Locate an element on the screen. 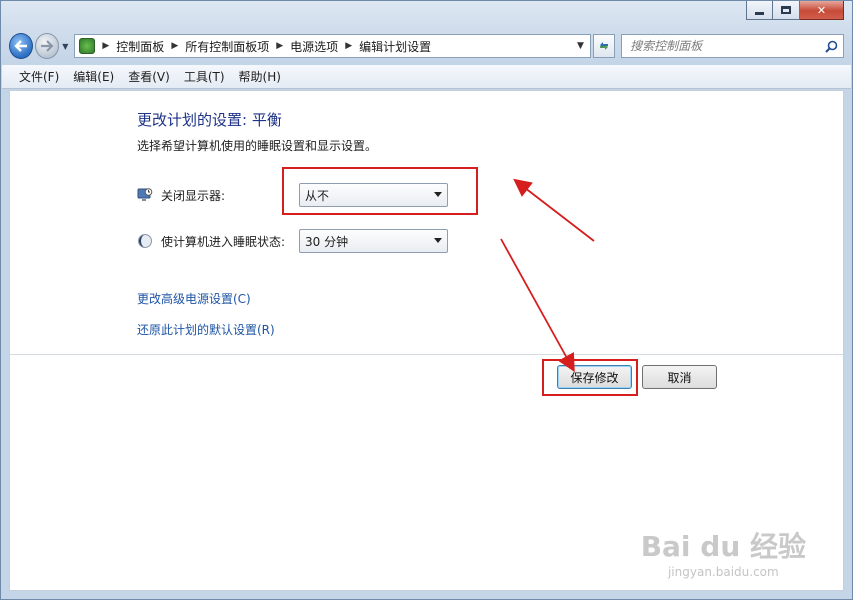 This screenshot has width=853, height=600. forward-button is located at coordinates (47, 46).